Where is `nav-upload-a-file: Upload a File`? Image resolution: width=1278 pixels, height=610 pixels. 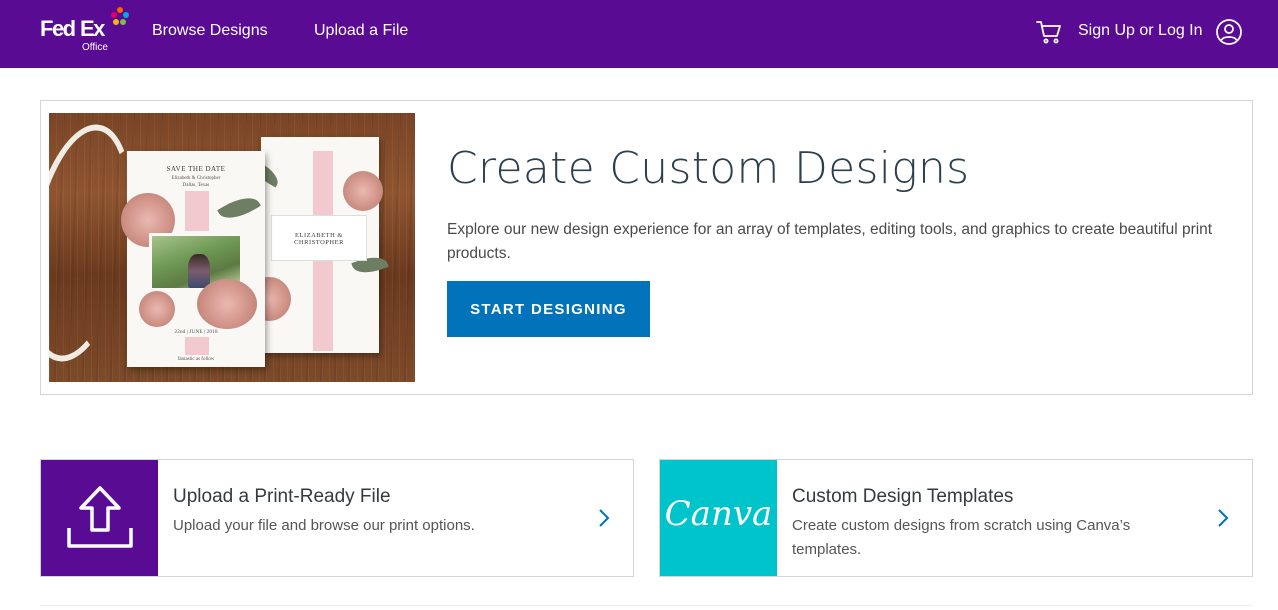 nav-upload-a-file: Upload a File is located at coordinates (361, 31).